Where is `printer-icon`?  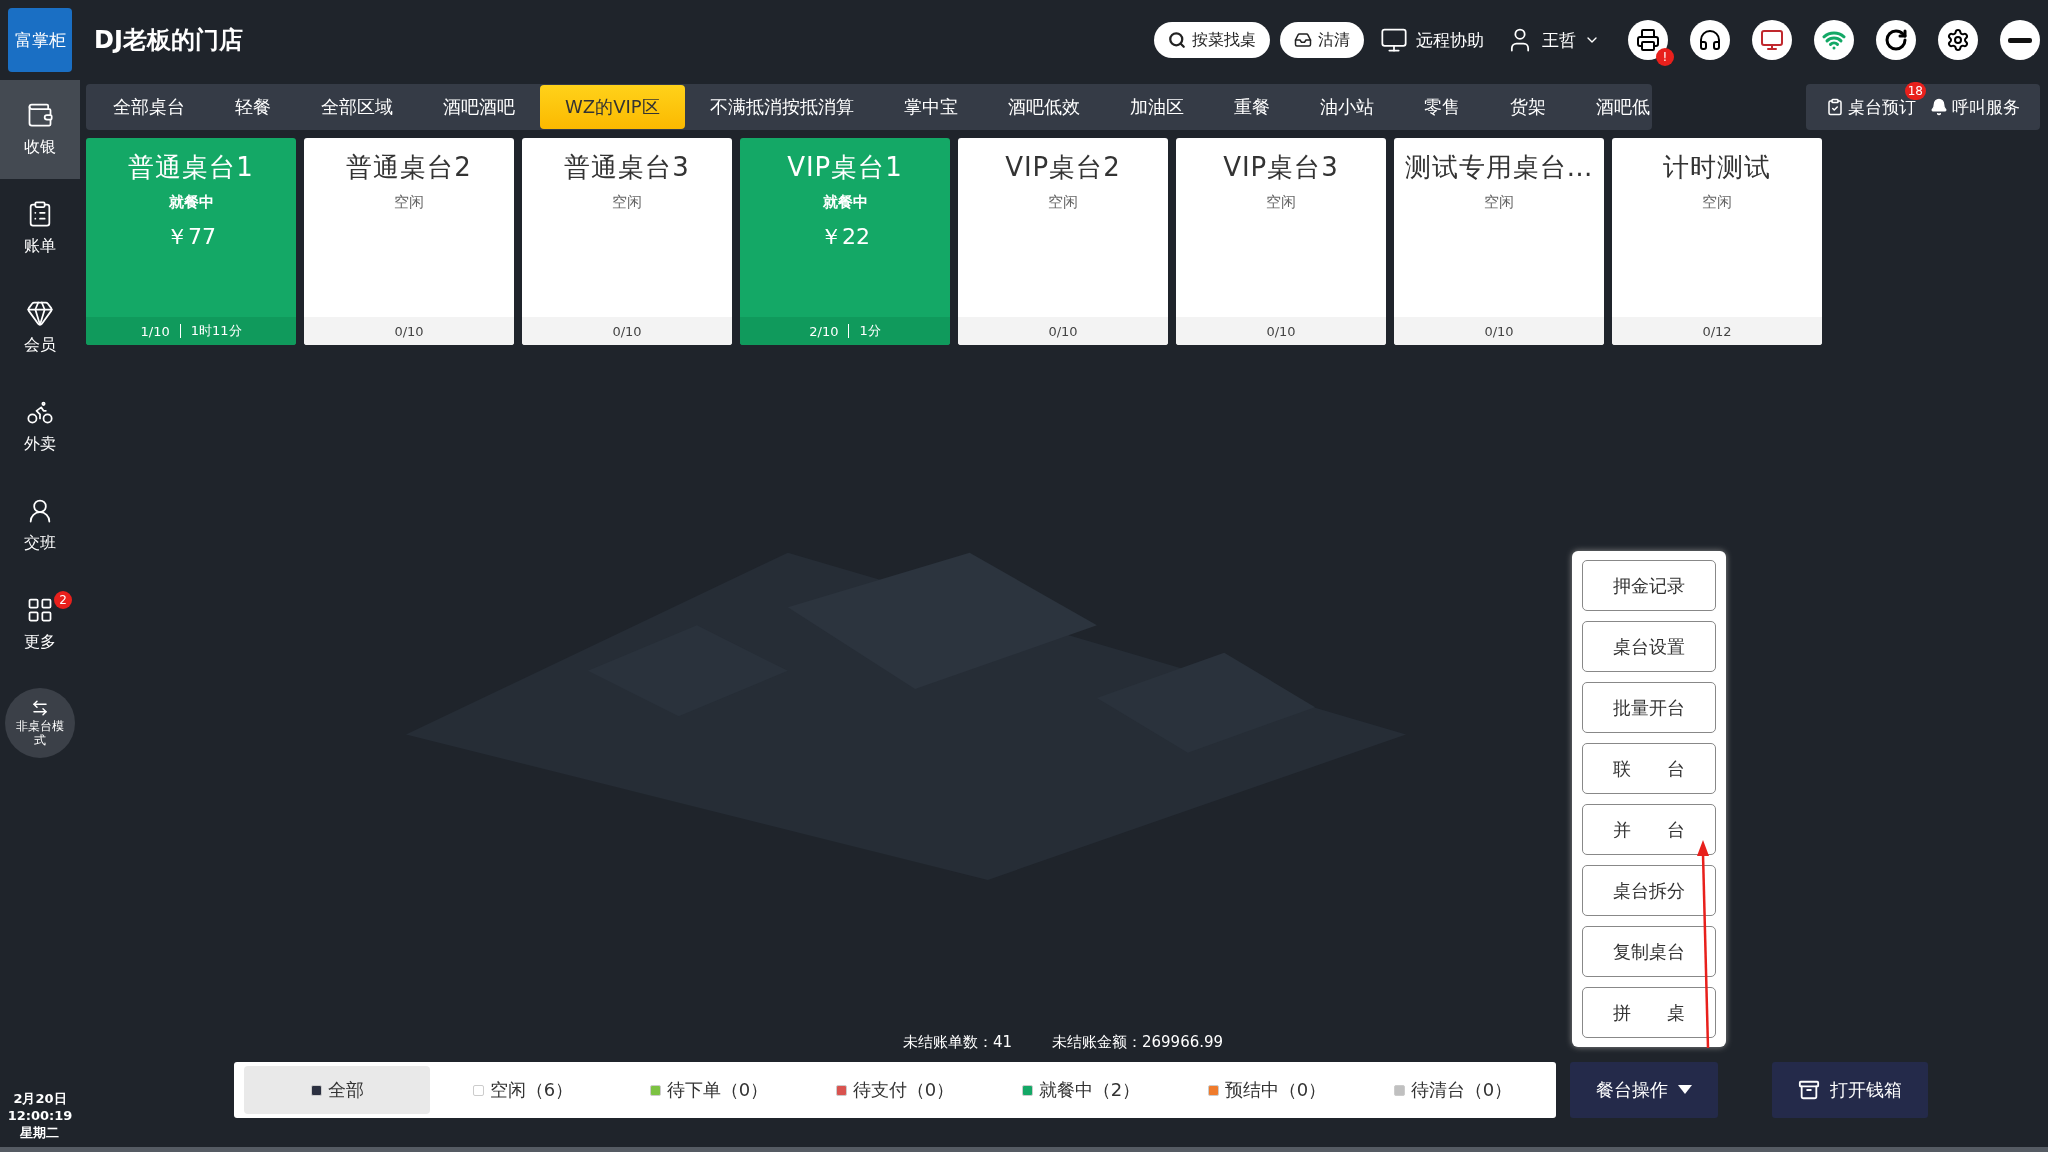 printer-icon is located at coordinates (1648, 40).